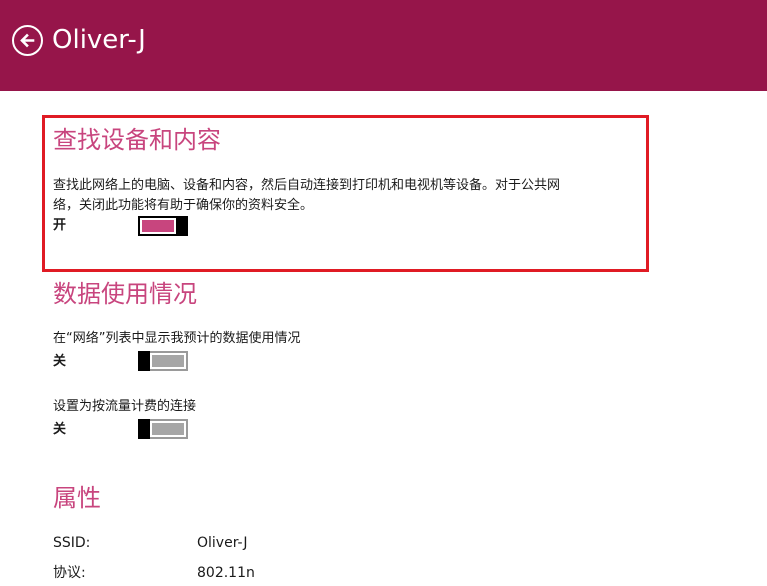 The height and width of the screenshot is (586, 767). What do you see at coordinates (60, 225) in the screenshot?
I see `find-devices-toggle-state: 开` at bounding box center [60, 225].